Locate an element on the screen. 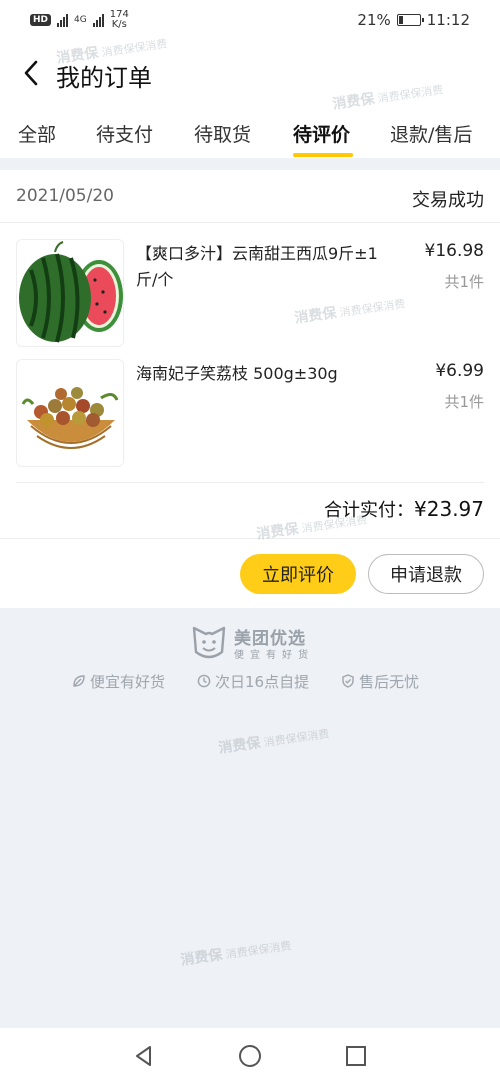 The width and height of the screenshot is (500, 1083). guarantee-item: 便宜有好货 is located at coordinates (118, 681).